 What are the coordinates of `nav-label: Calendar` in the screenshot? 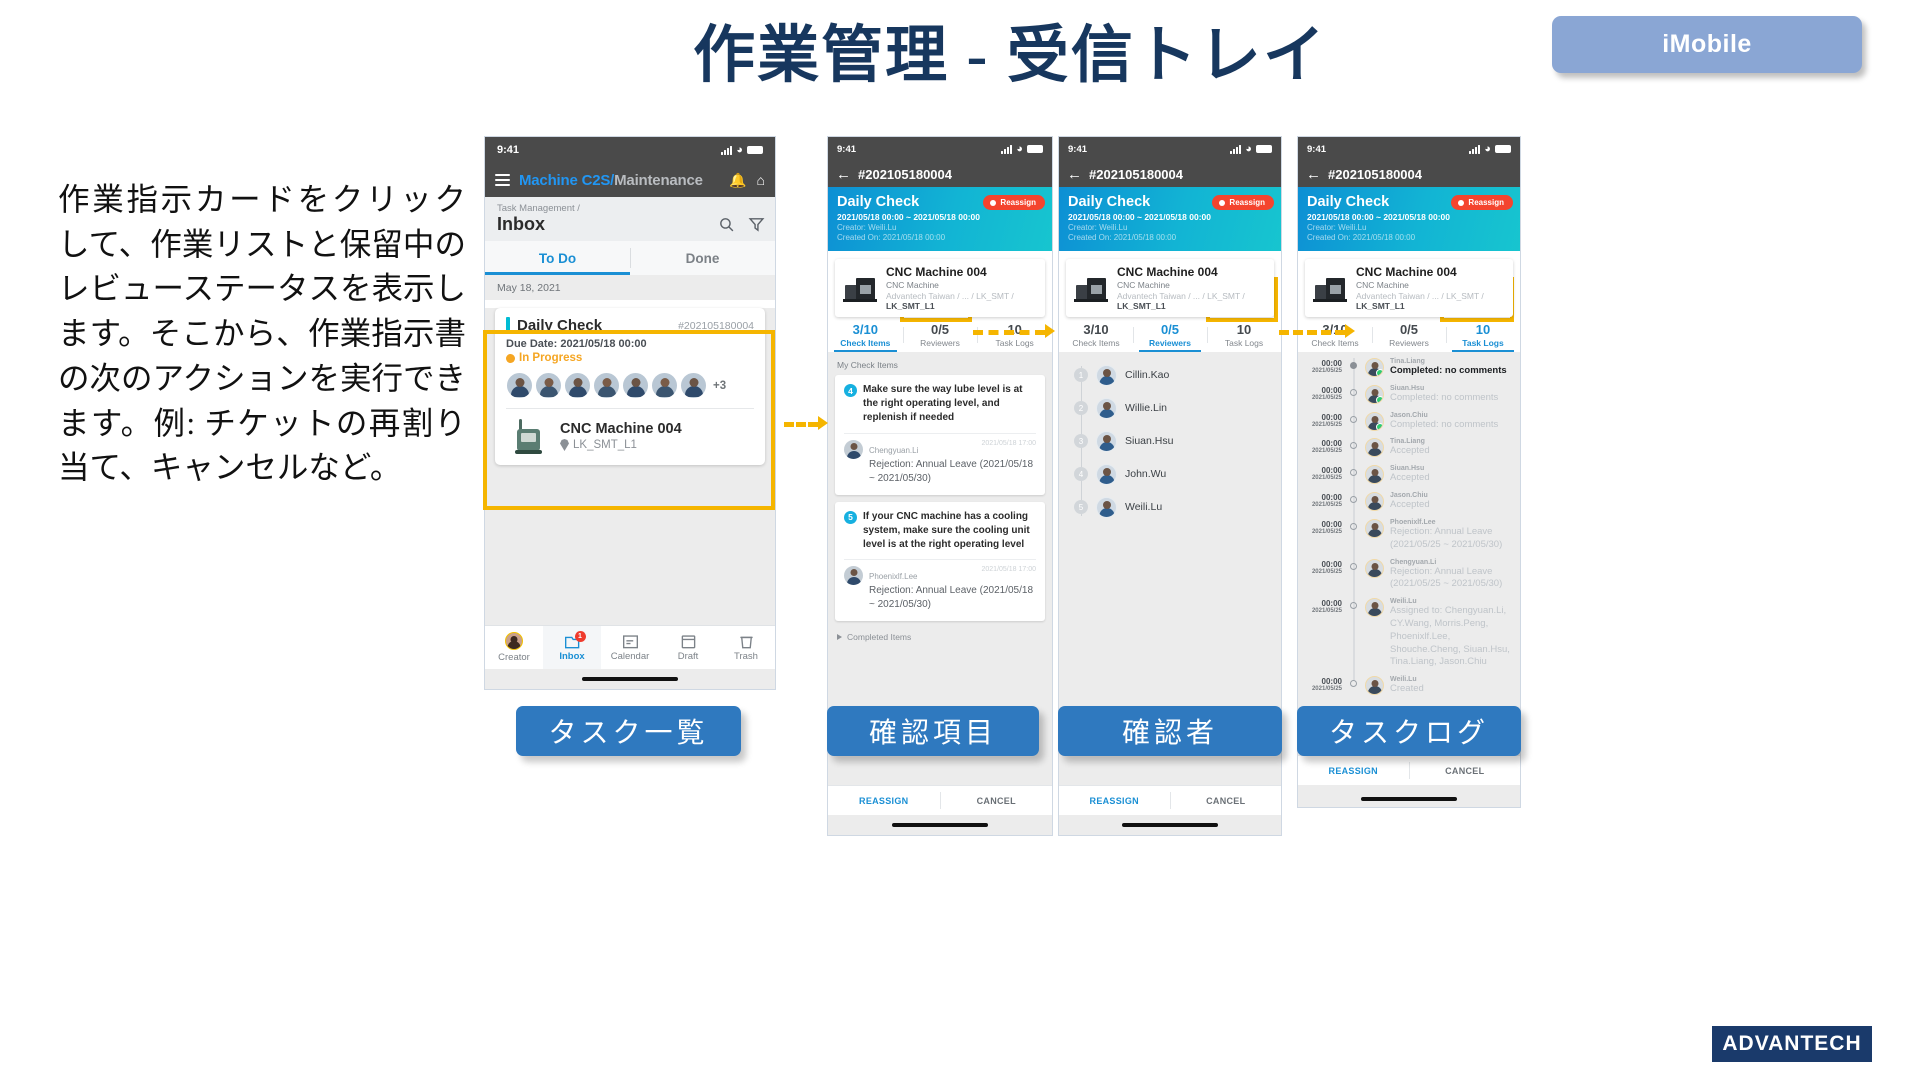 It's located at (630, 656).